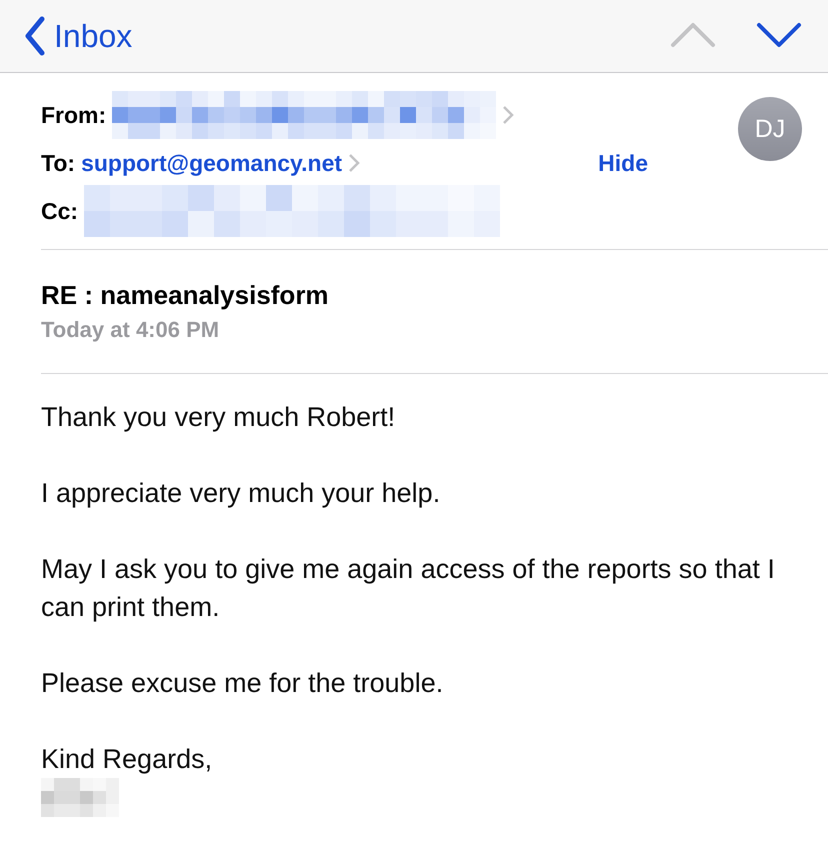 The image size is (828, 856). Describe the element at coordinates (35, 36) in the screenshot. I see `back-chevron-icon` at that location.